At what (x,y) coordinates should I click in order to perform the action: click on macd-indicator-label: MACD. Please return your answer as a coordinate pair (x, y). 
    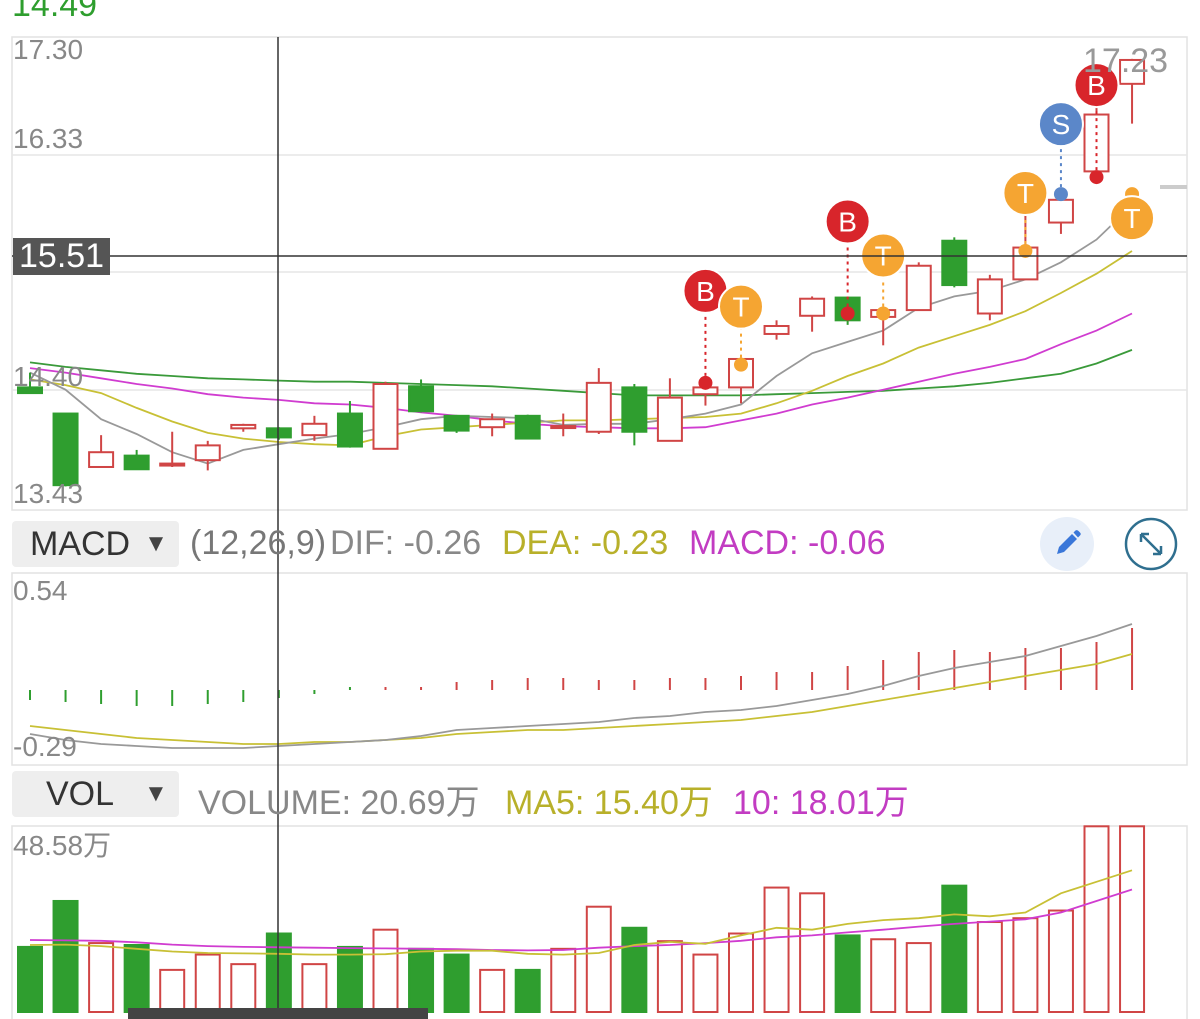
    Looking at the image, I should click on (80, 543).